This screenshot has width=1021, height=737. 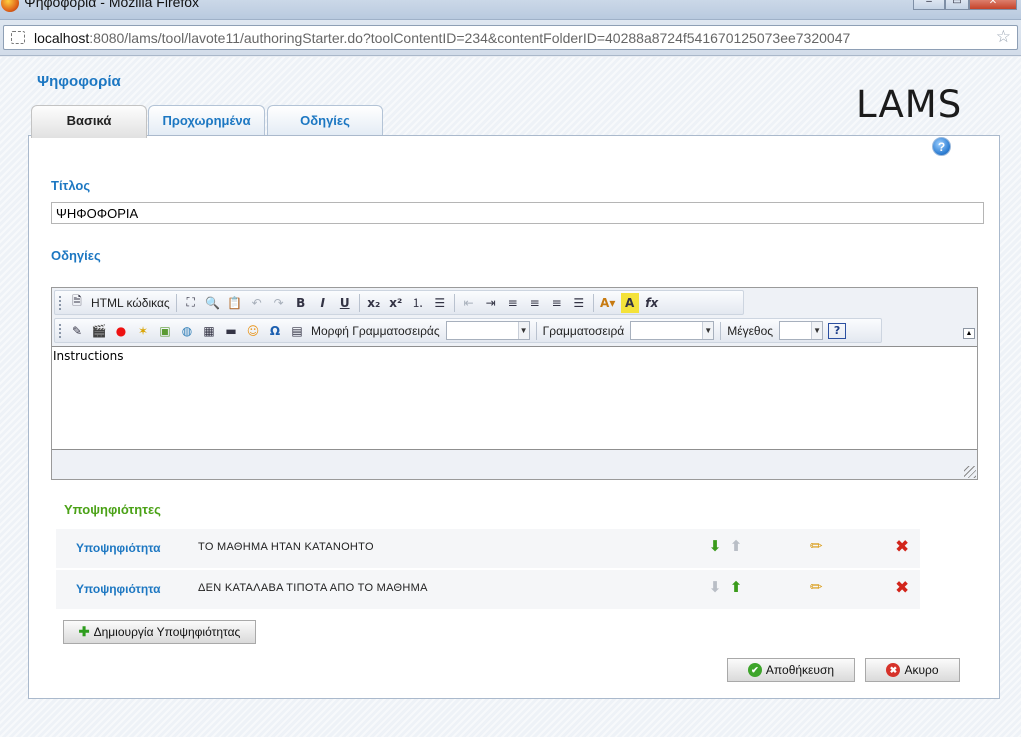 I want to click on candidates-heading: Υποψηφιότητες, so click(x=112, y=509).